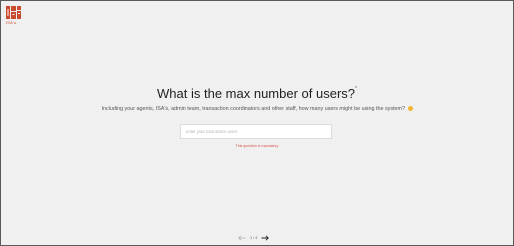 The height and width of the screenshot is (246, 514). Describe the element at coordinates (13, 12) in the screenshot. I see `logo-mark-icon` at that location.